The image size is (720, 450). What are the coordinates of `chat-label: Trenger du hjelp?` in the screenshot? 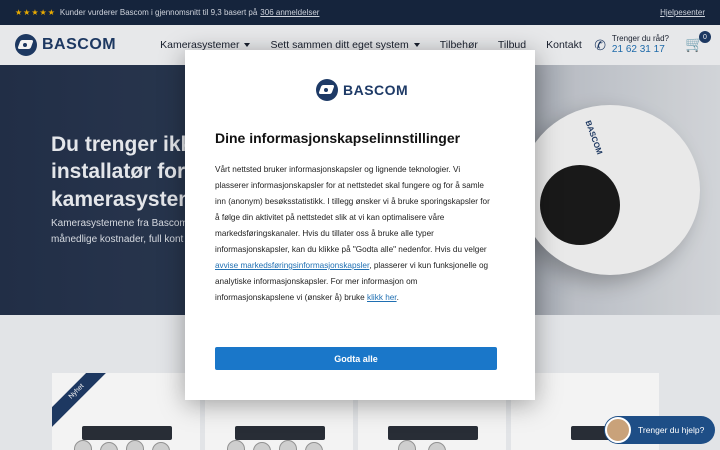 It's located at (671, 430).